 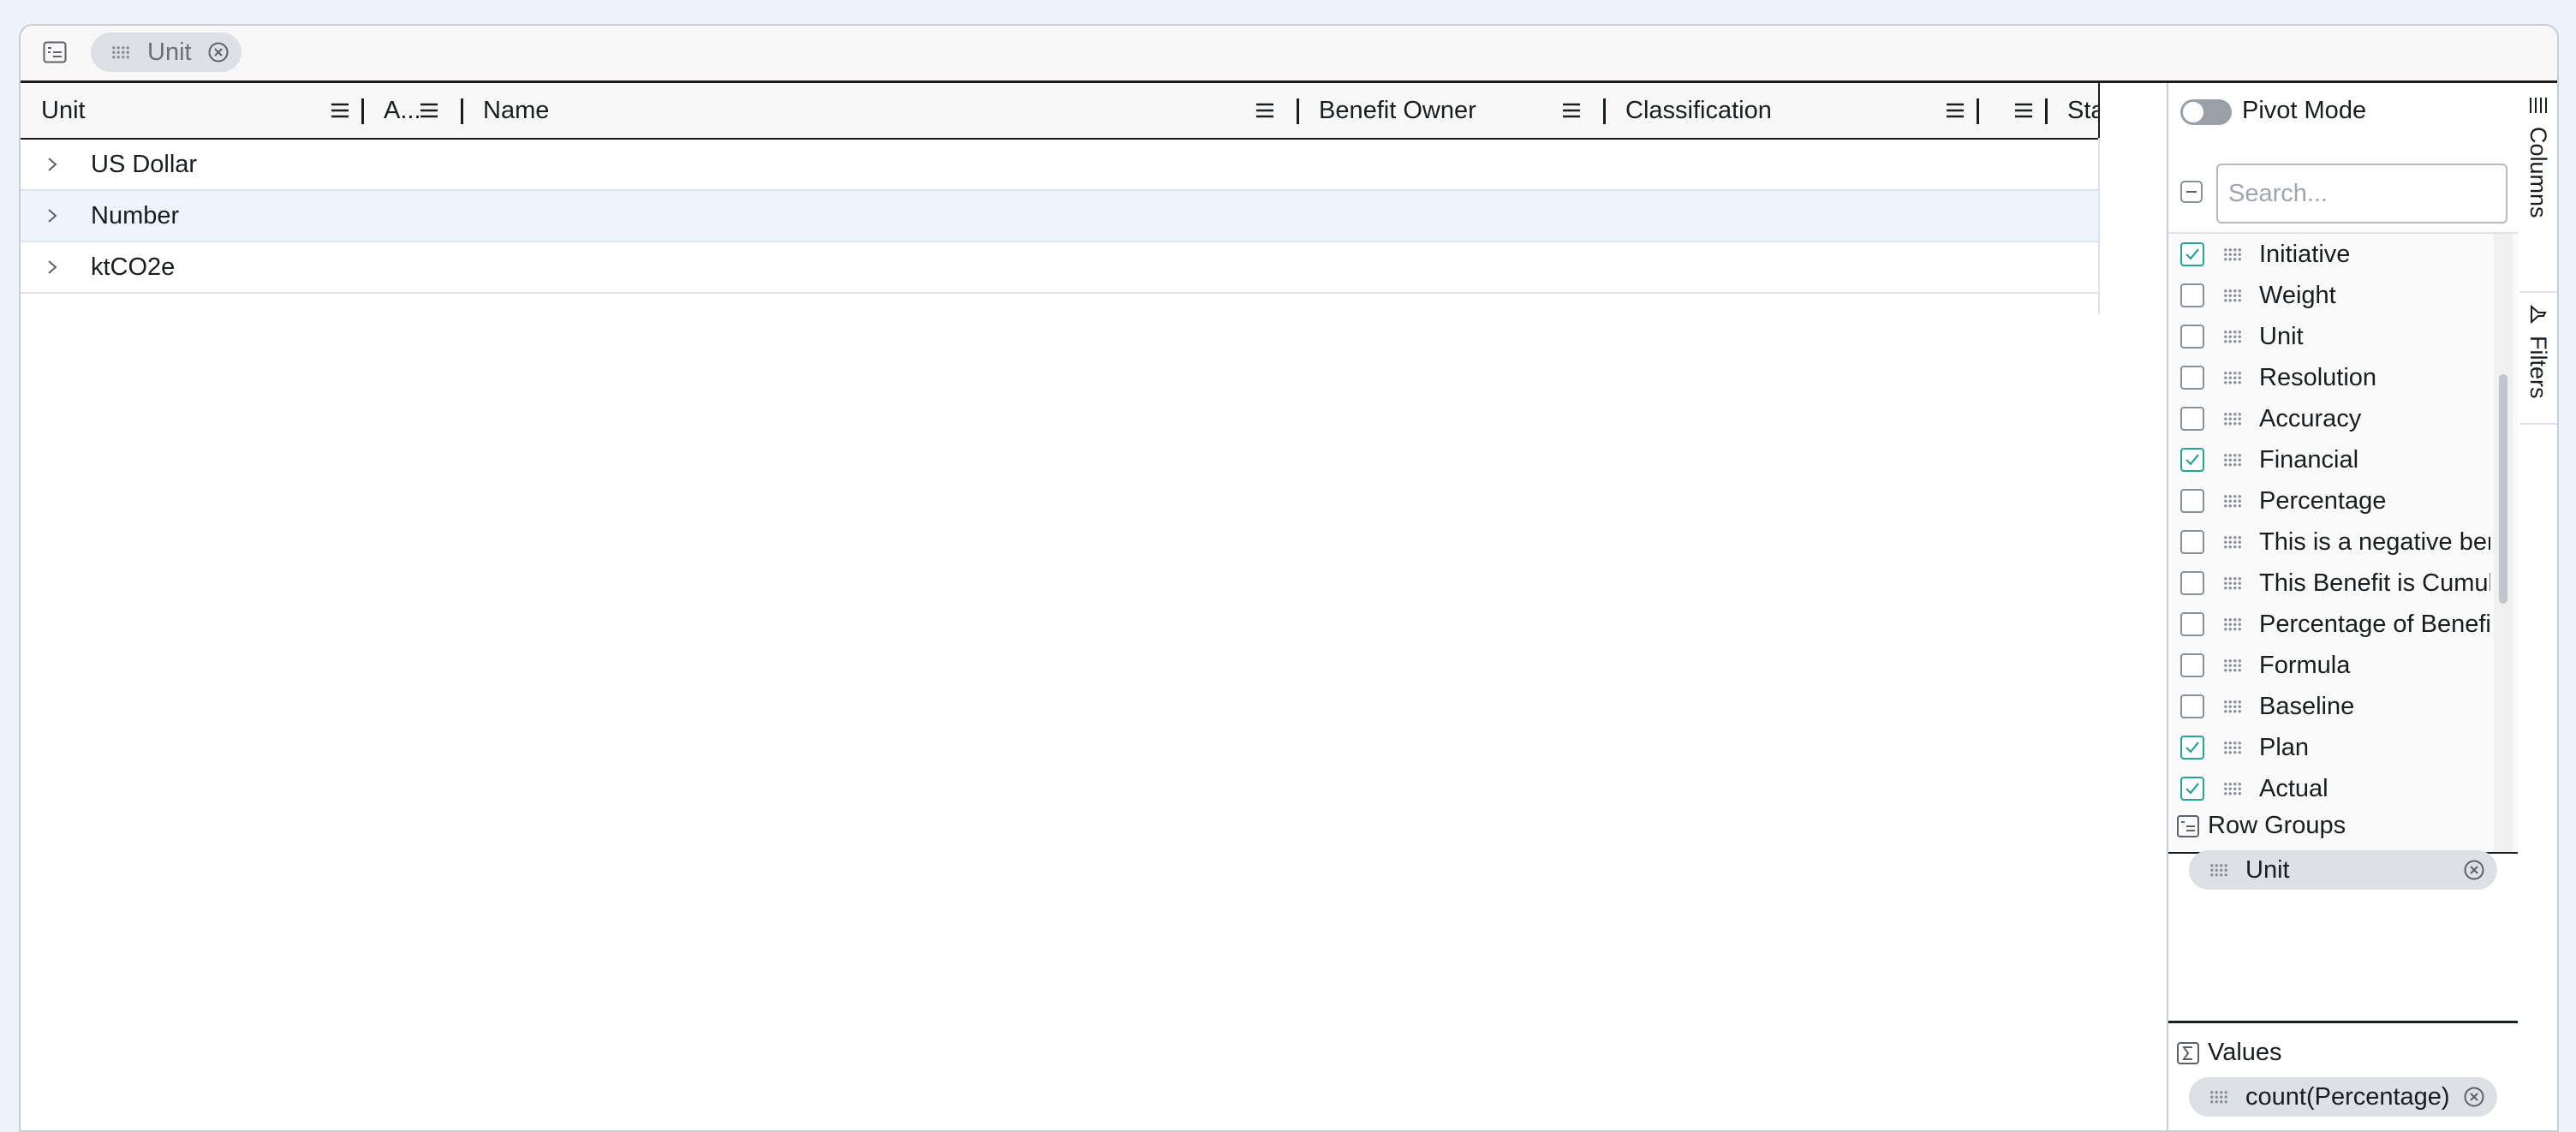 I want to click on value-chip-label: count(Percentage), so click(x=2347, y=1096).